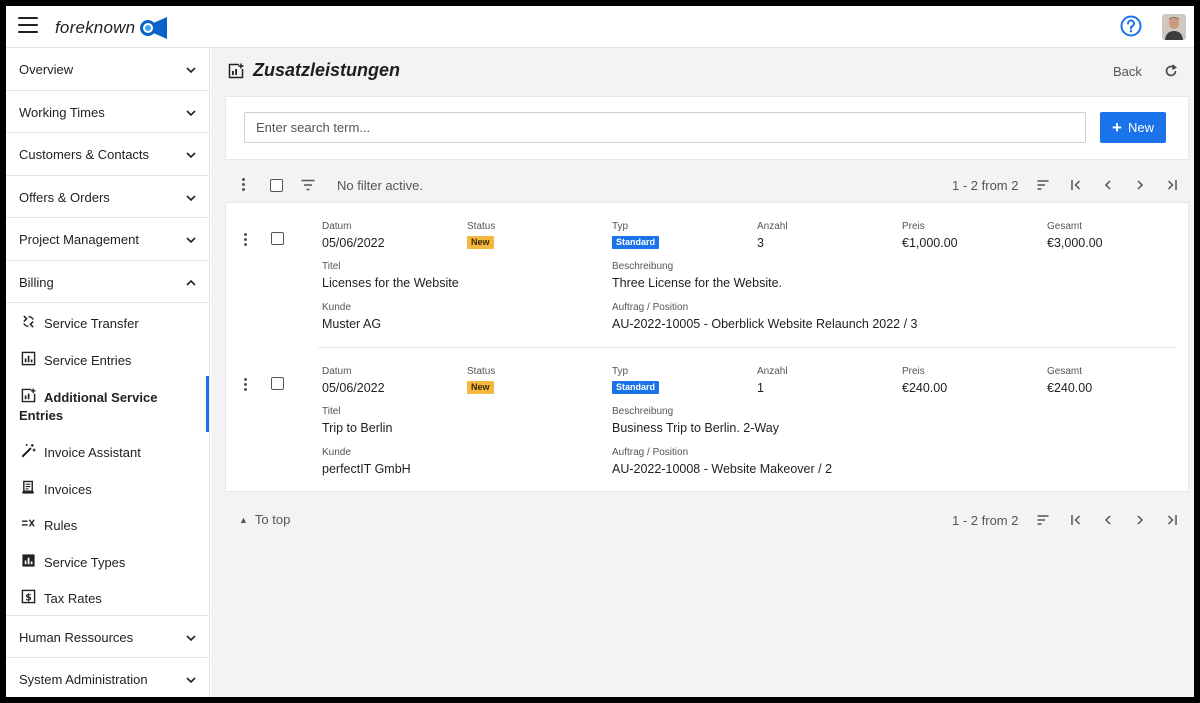 The height and width of the screenshot is (703, 1200). Describe the element at coordinates (1174, 27) in the screenshot. I see `avatar` at that location.